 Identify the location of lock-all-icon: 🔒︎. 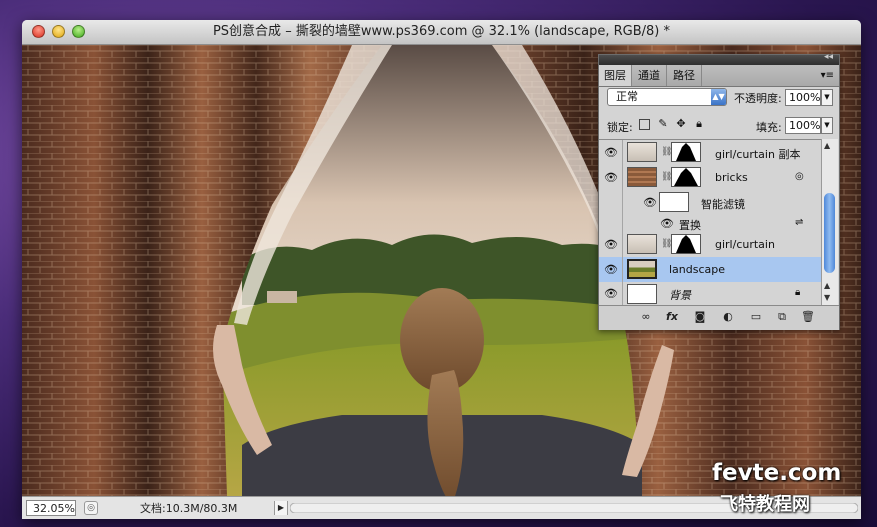
(699, 124).